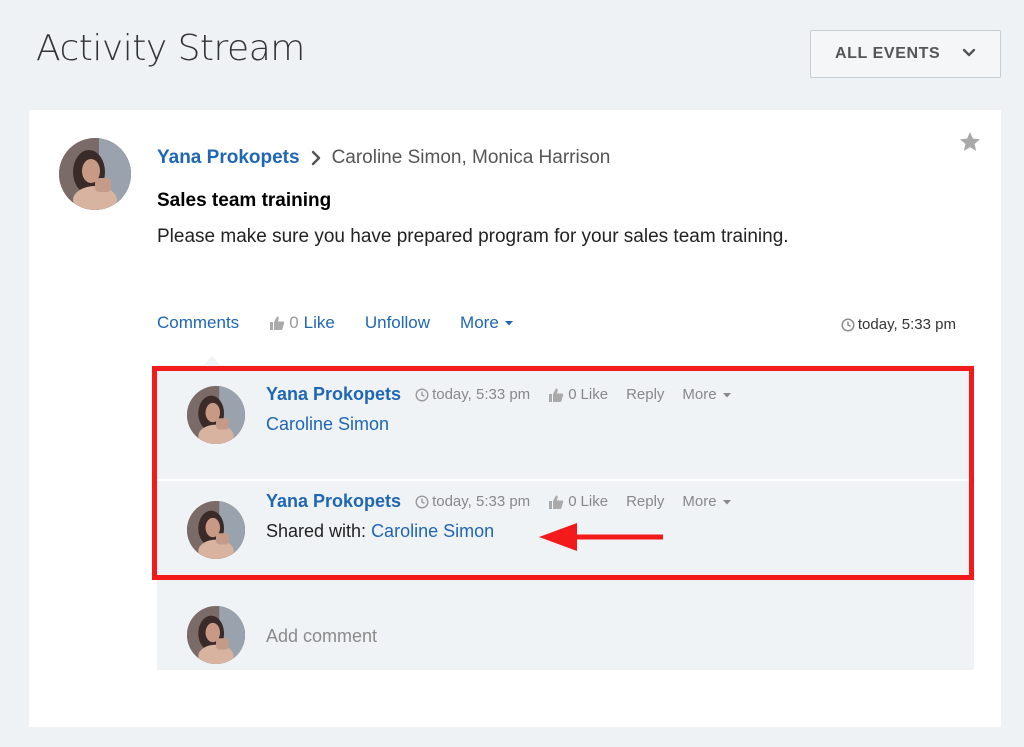 This screenshot has width=1024, height=747. Describe the element at coordinates (432, 531) in the screenshot. I see `shared-user-link: Caroline Simon` at that location.